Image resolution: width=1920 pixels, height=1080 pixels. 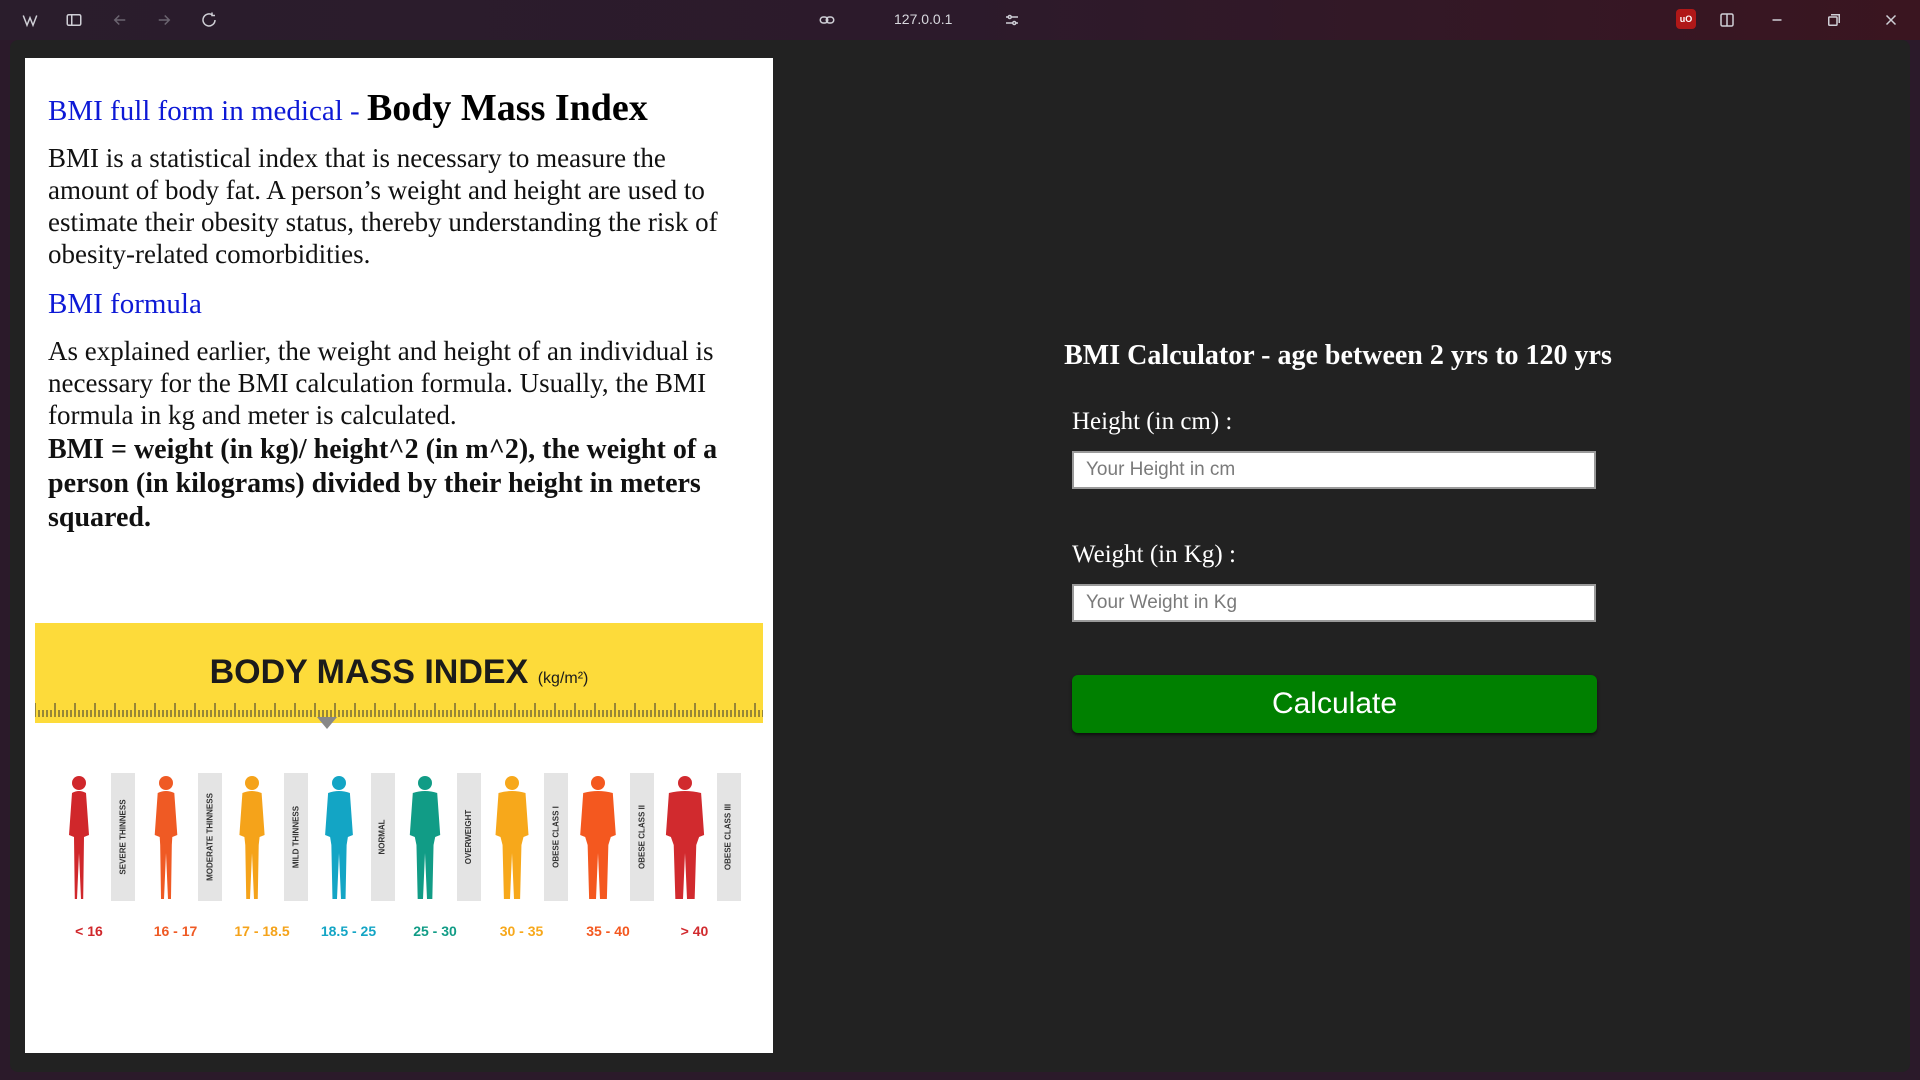 I want to click on bmi-range-label: 25 - 30, so click(x=435, y=931).